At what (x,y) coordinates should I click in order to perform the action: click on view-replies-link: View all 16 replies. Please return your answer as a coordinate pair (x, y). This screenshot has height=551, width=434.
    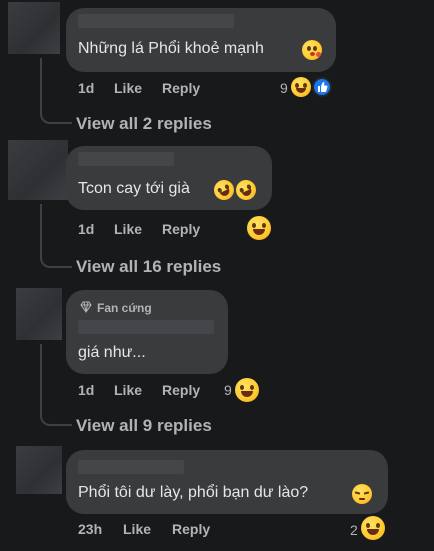
    Looking at the image, I should click on (148, 267).